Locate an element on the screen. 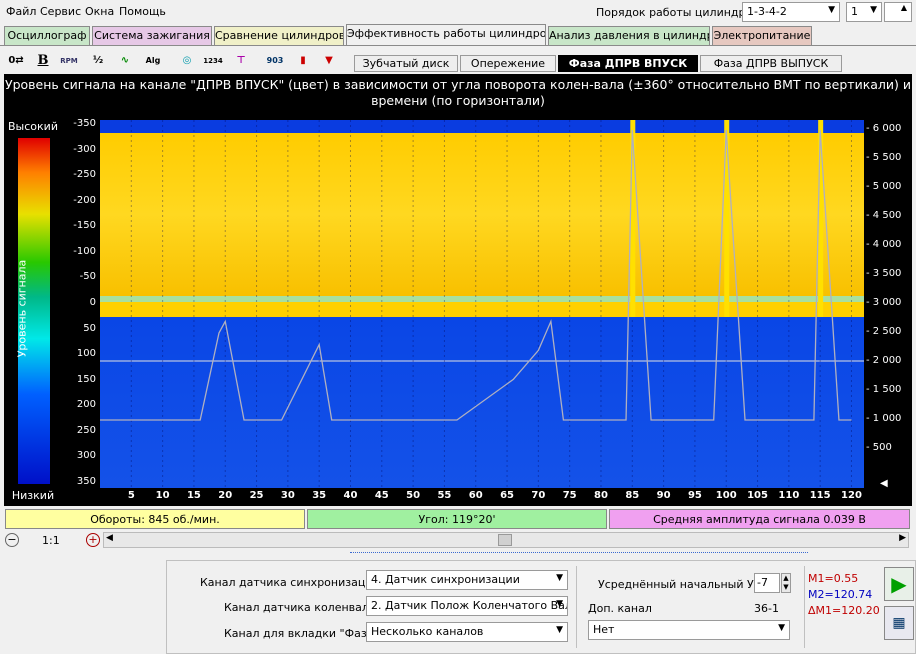 This screenshot has width=916, height=654. extra-channel-select: Нет ▼ is located at coordinates (689, 630).